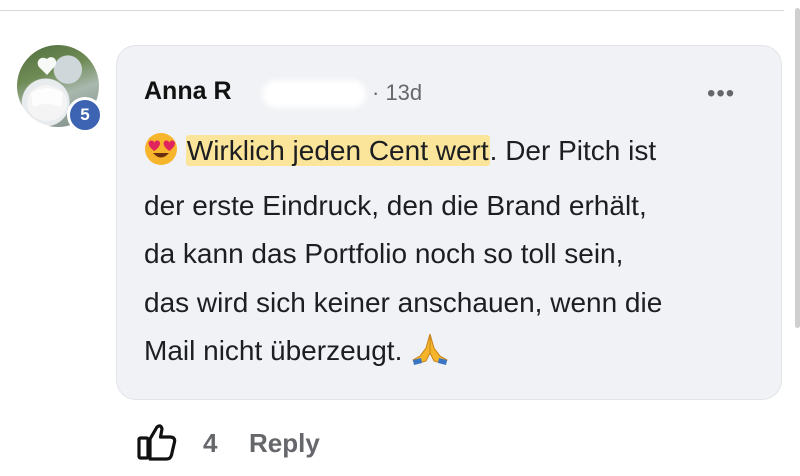 The height and width of the screenshot is (476, 800). What do you see at coordinates (284, 443) in the screenshot?
I see `reply-button: Reply` at bounding box center [284, 443].